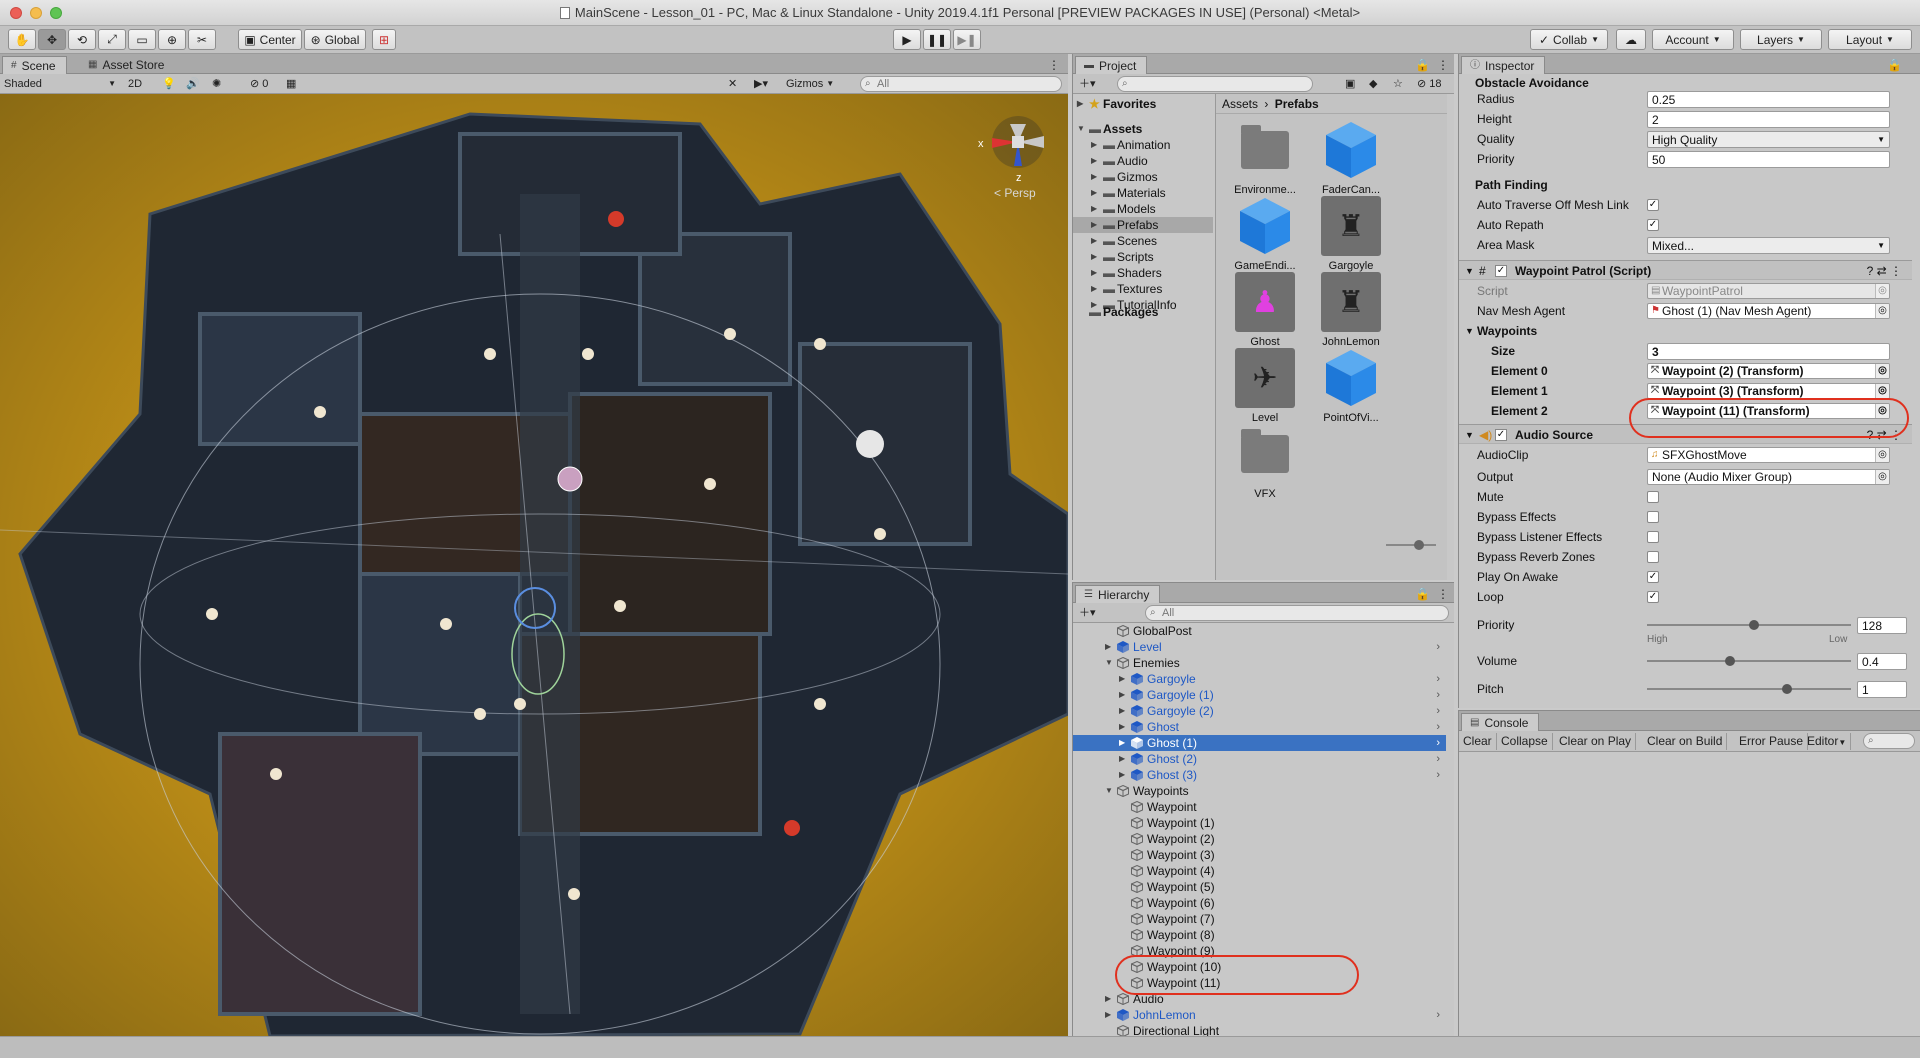 The image size is (1920, 1058). What do you see at coordinates (335, 39) in the screenshot?
I see `space-toggle-button: ⊛ Global` at bounding box center [335, 39].